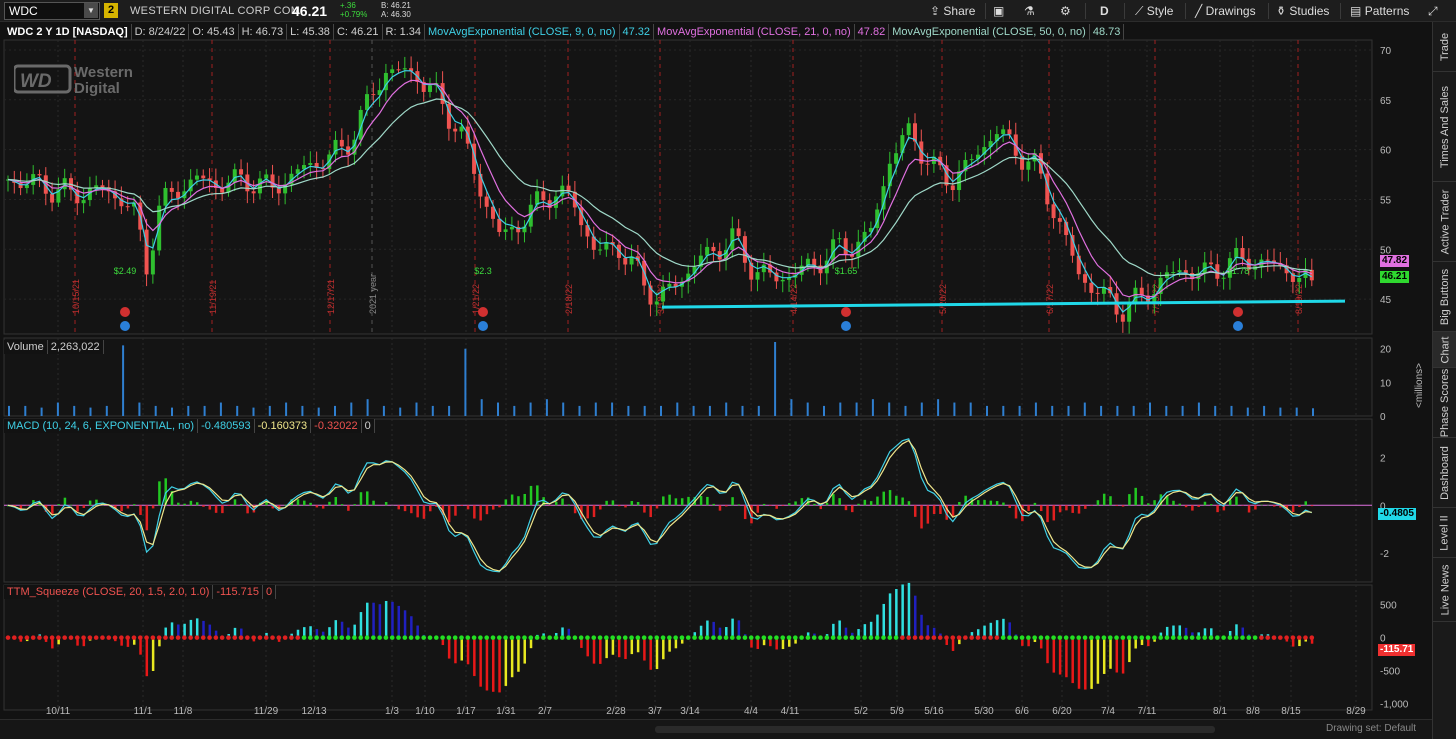 This screenshot has height=739, width=1456. I want to click on symbol-dropdown-button: ▼, so click(91, 10).